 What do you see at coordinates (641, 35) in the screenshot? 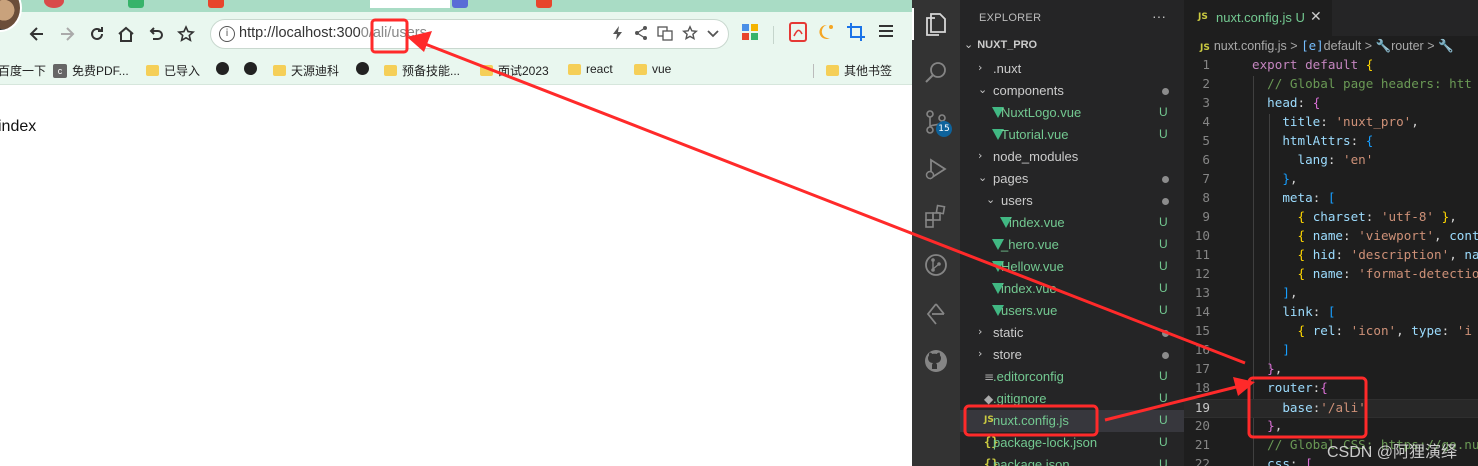
I see `share-icon` at bounding box center [641, 35].